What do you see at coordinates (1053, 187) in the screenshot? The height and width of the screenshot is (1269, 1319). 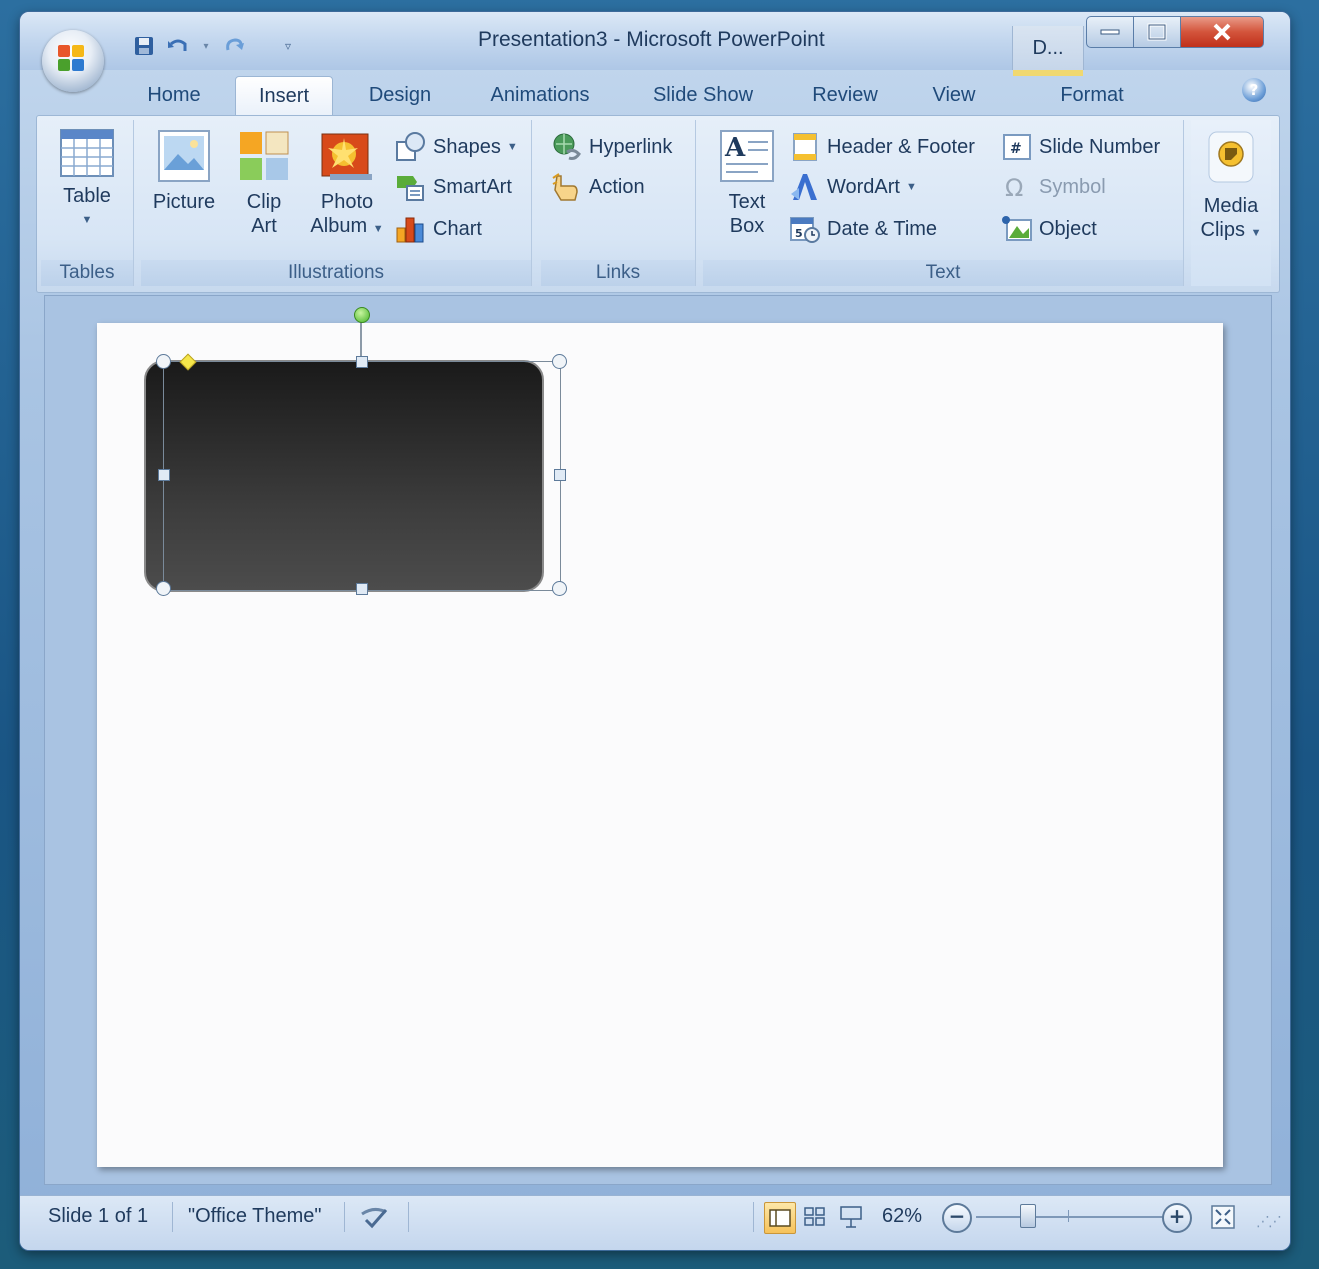 I see `symbol-button: Ω Symbol` at bounding box center [1053, 187].